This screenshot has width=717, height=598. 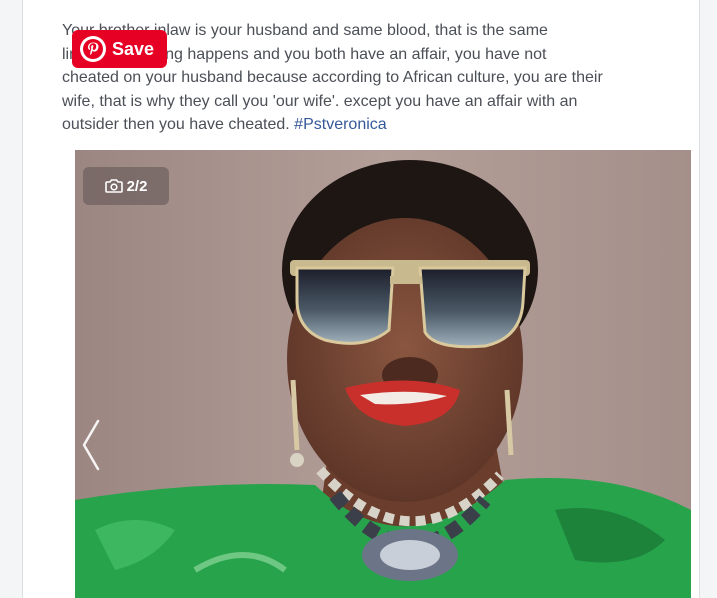 I want to click on hashtag-link: #Pstveronica, so click(x=340, y=124).